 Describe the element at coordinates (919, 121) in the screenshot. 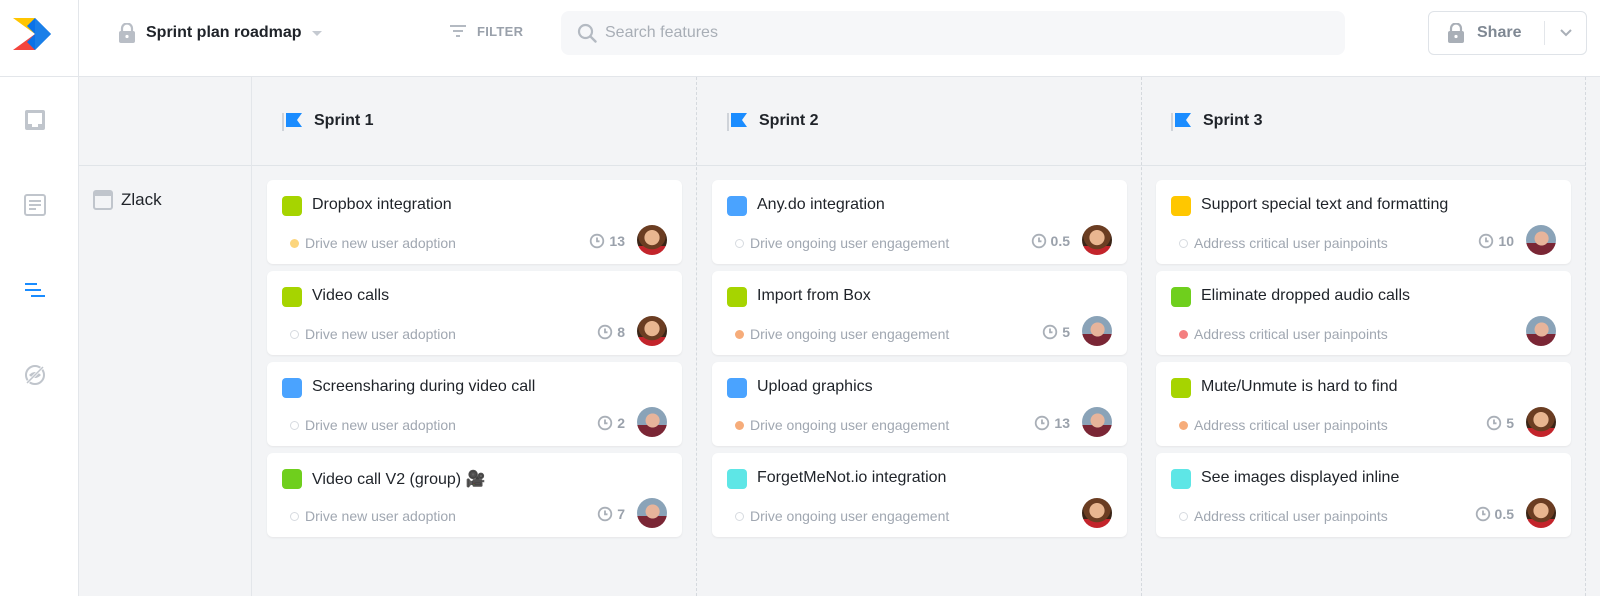

I see `sprint-header: Sprint 2` at that location.